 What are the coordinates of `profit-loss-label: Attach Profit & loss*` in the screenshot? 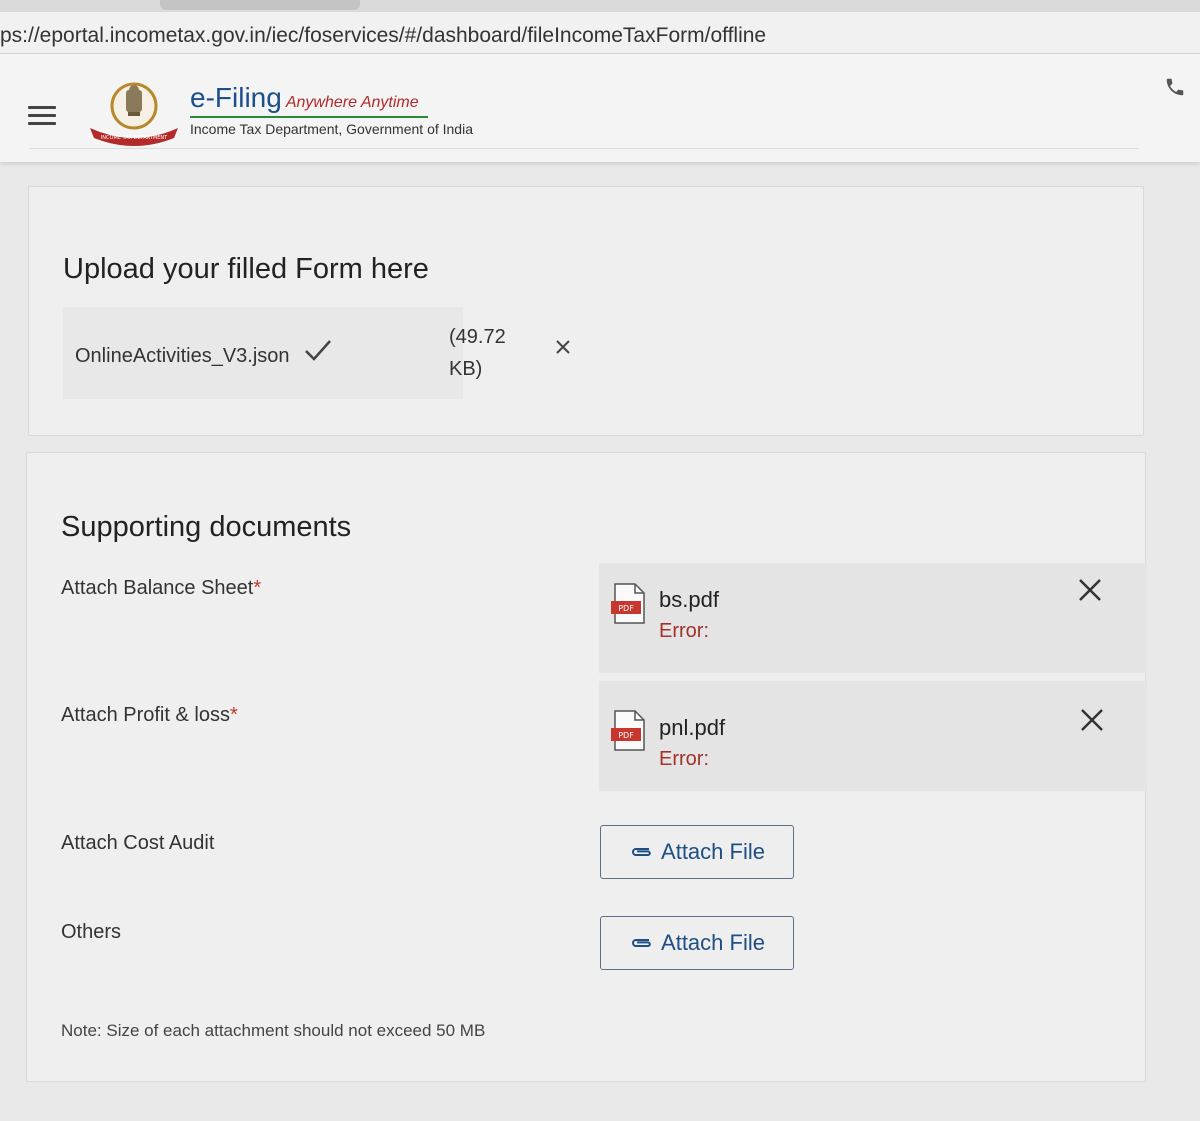 It's located at (149, 715).